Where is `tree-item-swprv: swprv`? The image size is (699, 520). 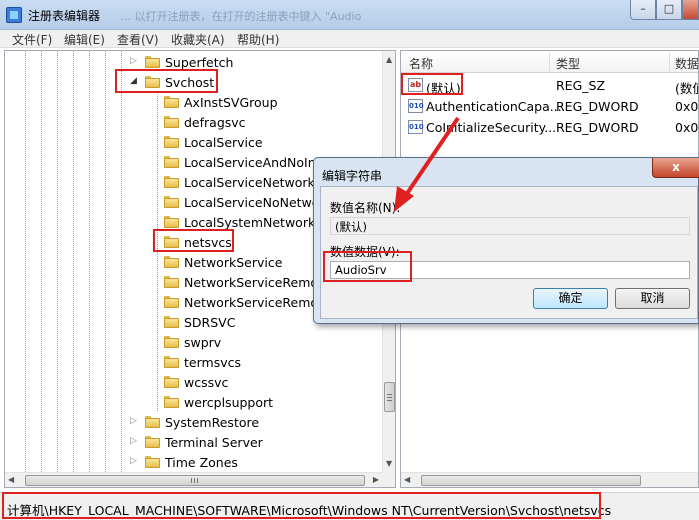
tree-item-swprv: swprv is located at coordinates (193, 342).